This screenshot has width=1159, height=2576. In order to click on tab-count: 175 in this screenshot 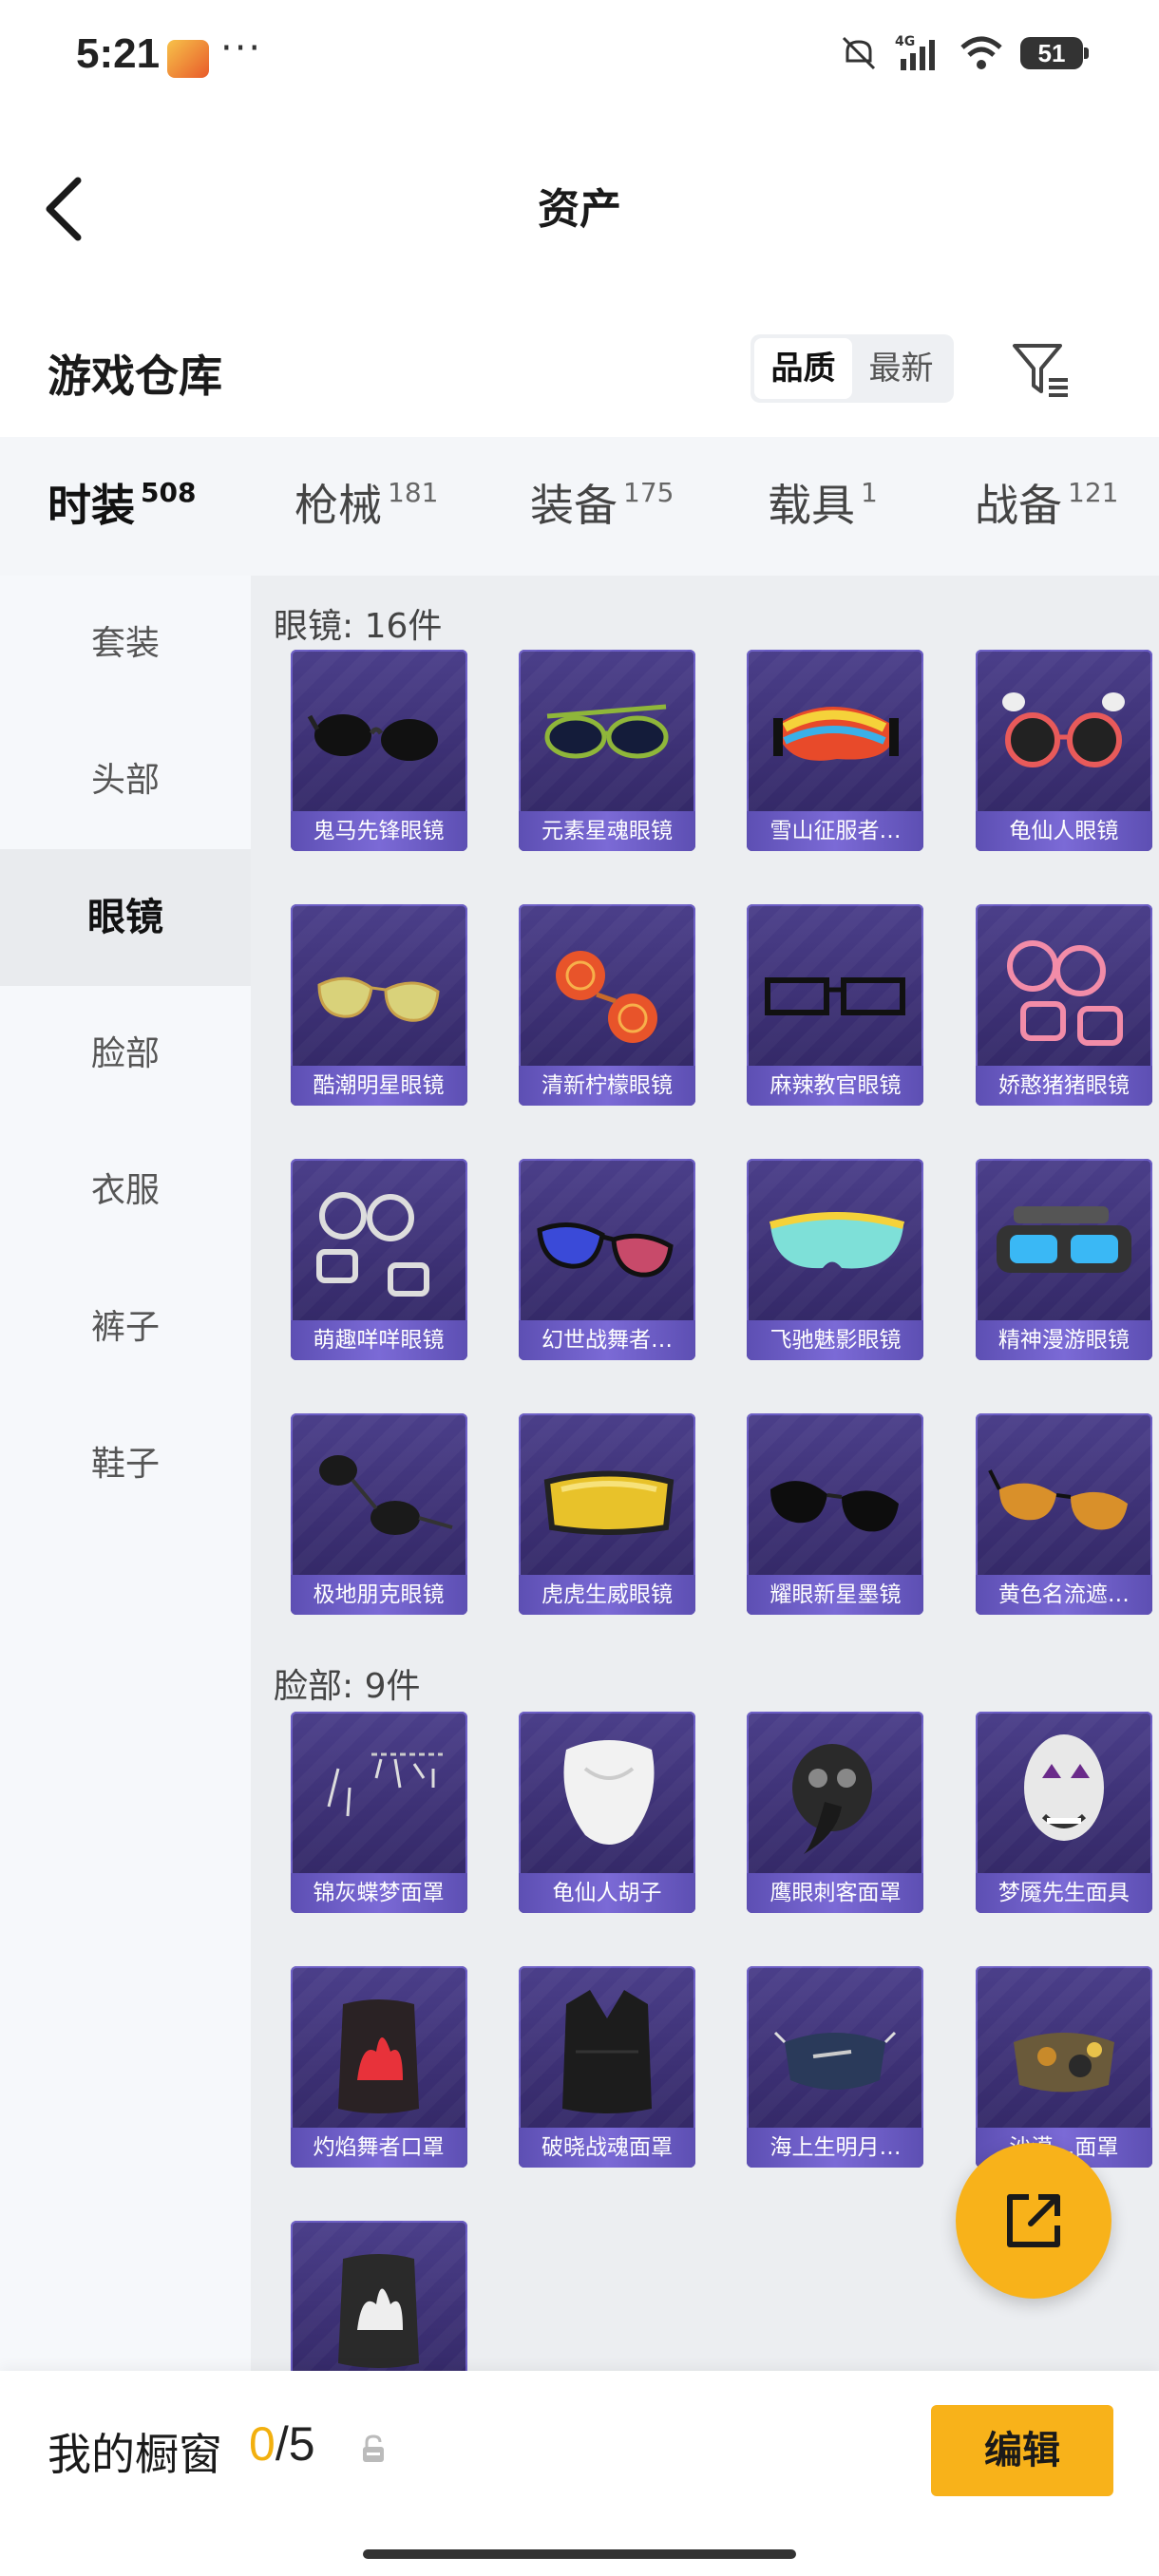, I will do `click(648, 492)`.